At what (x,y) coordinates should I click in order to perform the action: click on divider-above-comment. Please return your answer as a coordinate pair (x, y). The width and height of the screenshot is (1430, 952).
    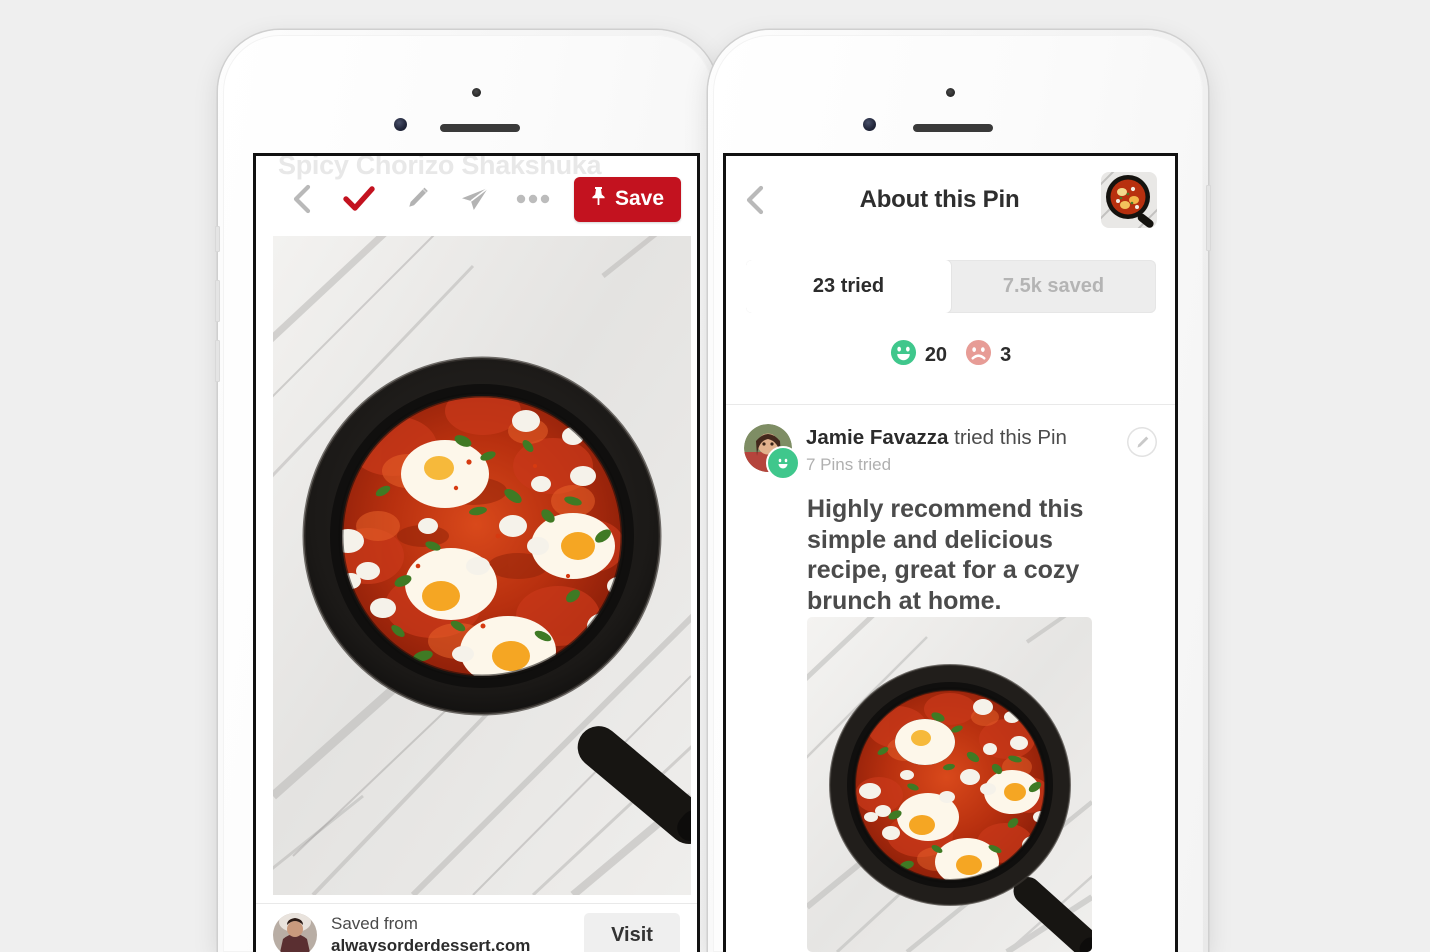
    Looking at the image, I should click on (950, 404).